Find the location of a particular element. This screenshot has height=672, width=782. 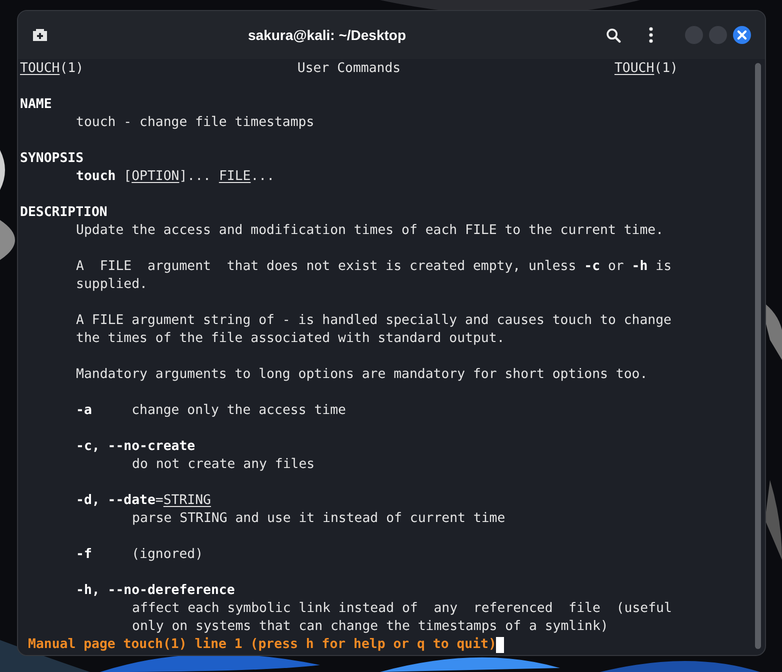

section-heading: NAME is located at coordinates (36, 104).